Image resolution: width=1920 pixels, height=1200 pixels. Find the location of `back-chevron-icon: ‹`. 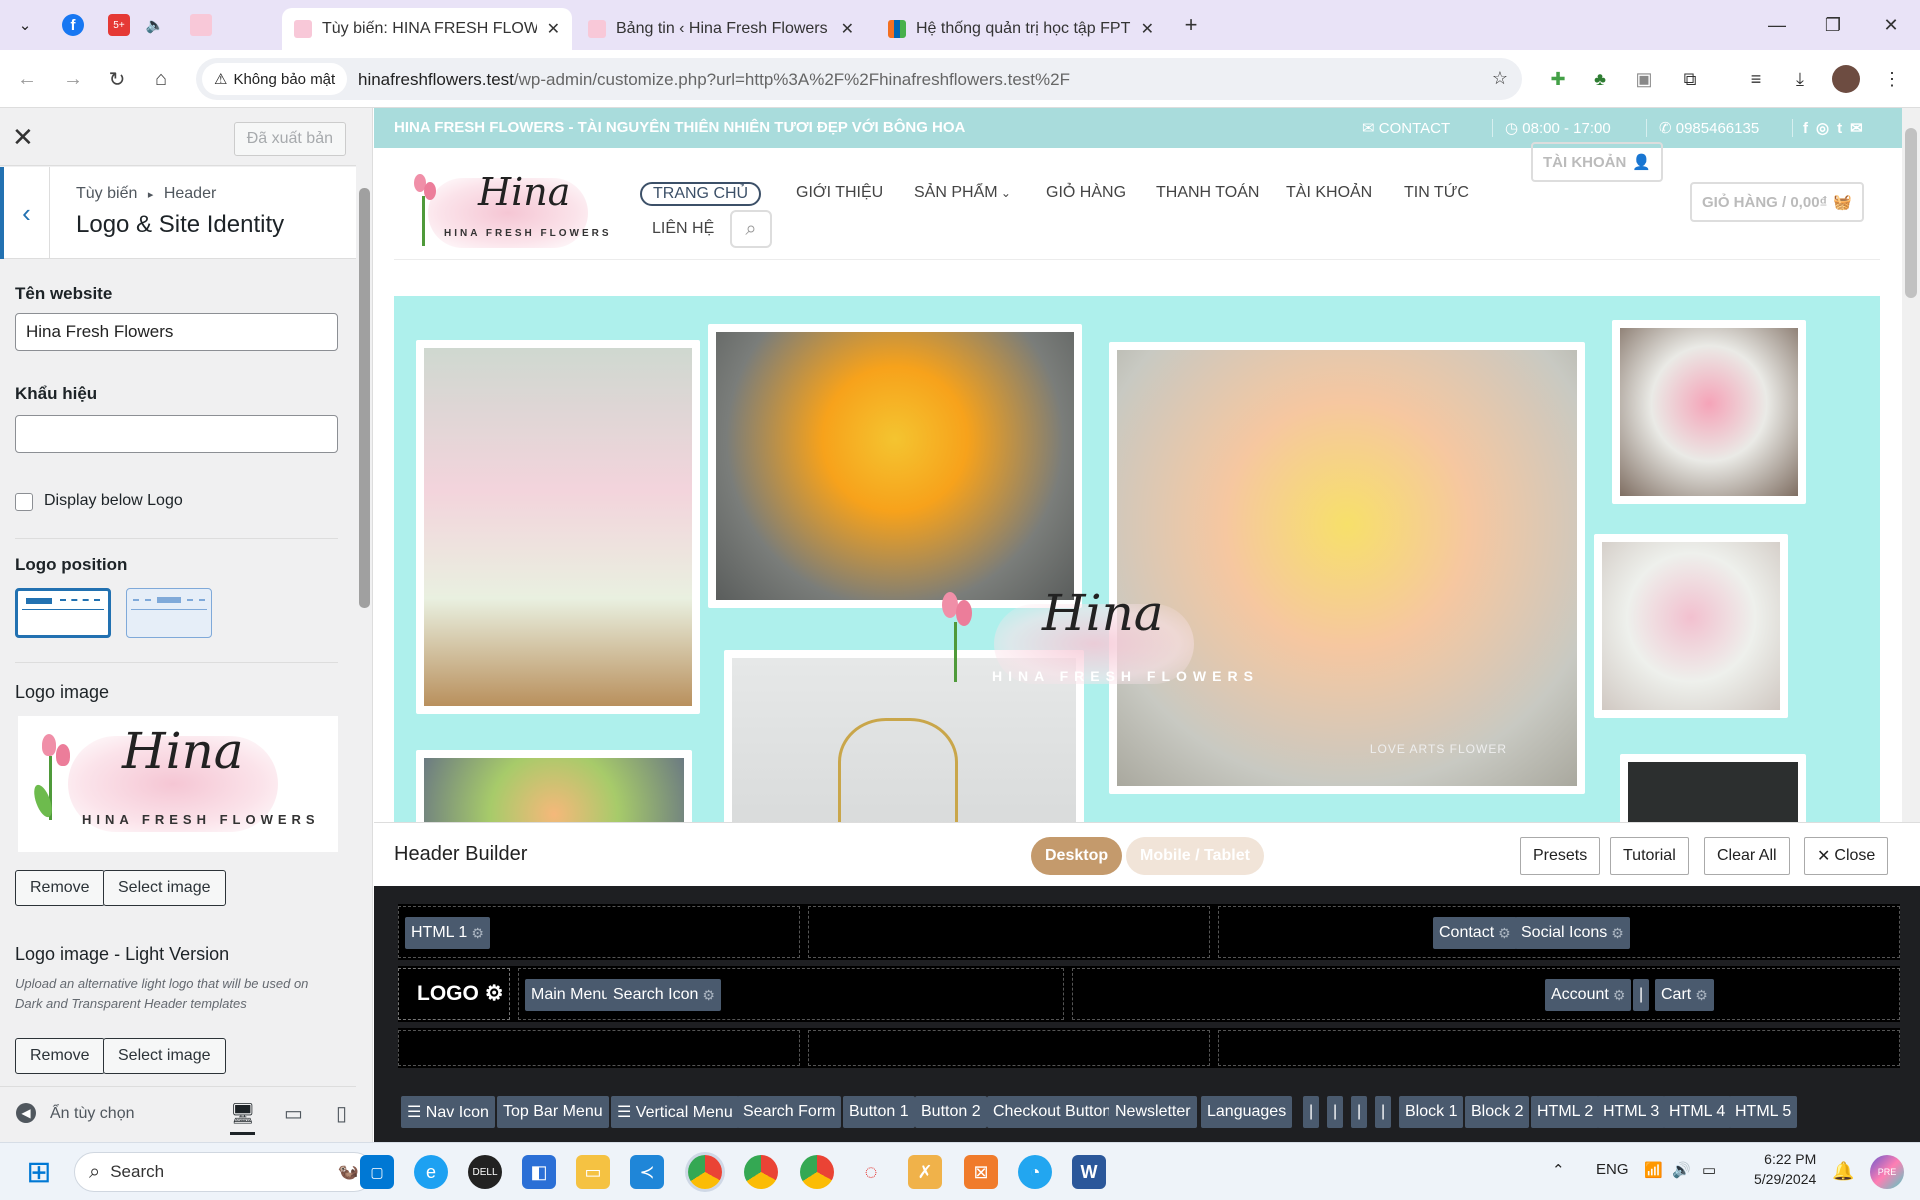

back-chevron-icon: ‹ is located at coordinates (25, 213).